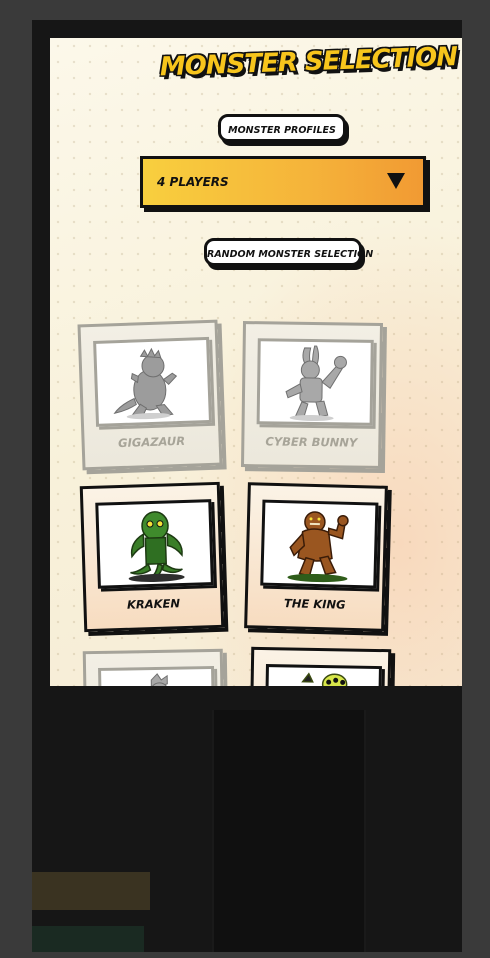 This screenshot has height=958, width=490. Describe the element at coordinates (288, 252) in the screenshot. I see `random-monster-selection-button: RANDOM MONSTER SELECTION` at that location.